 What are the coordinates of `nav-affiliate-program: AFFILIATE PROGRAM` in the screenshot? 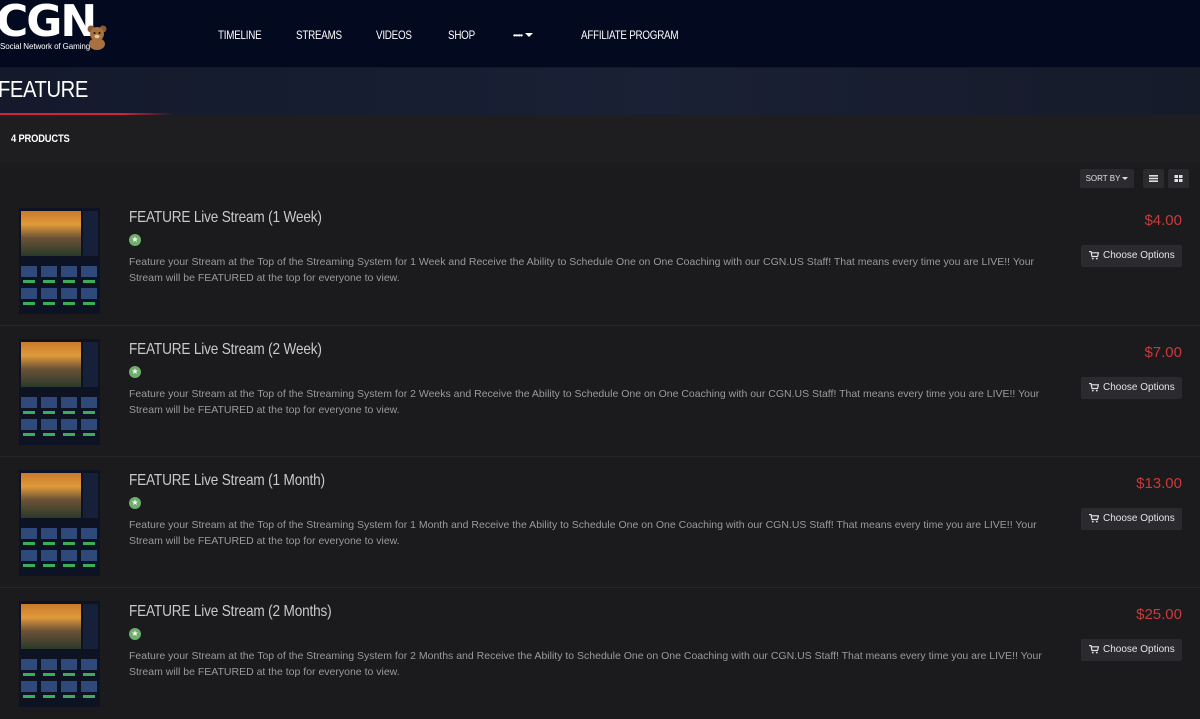 It's located at (630, 35).